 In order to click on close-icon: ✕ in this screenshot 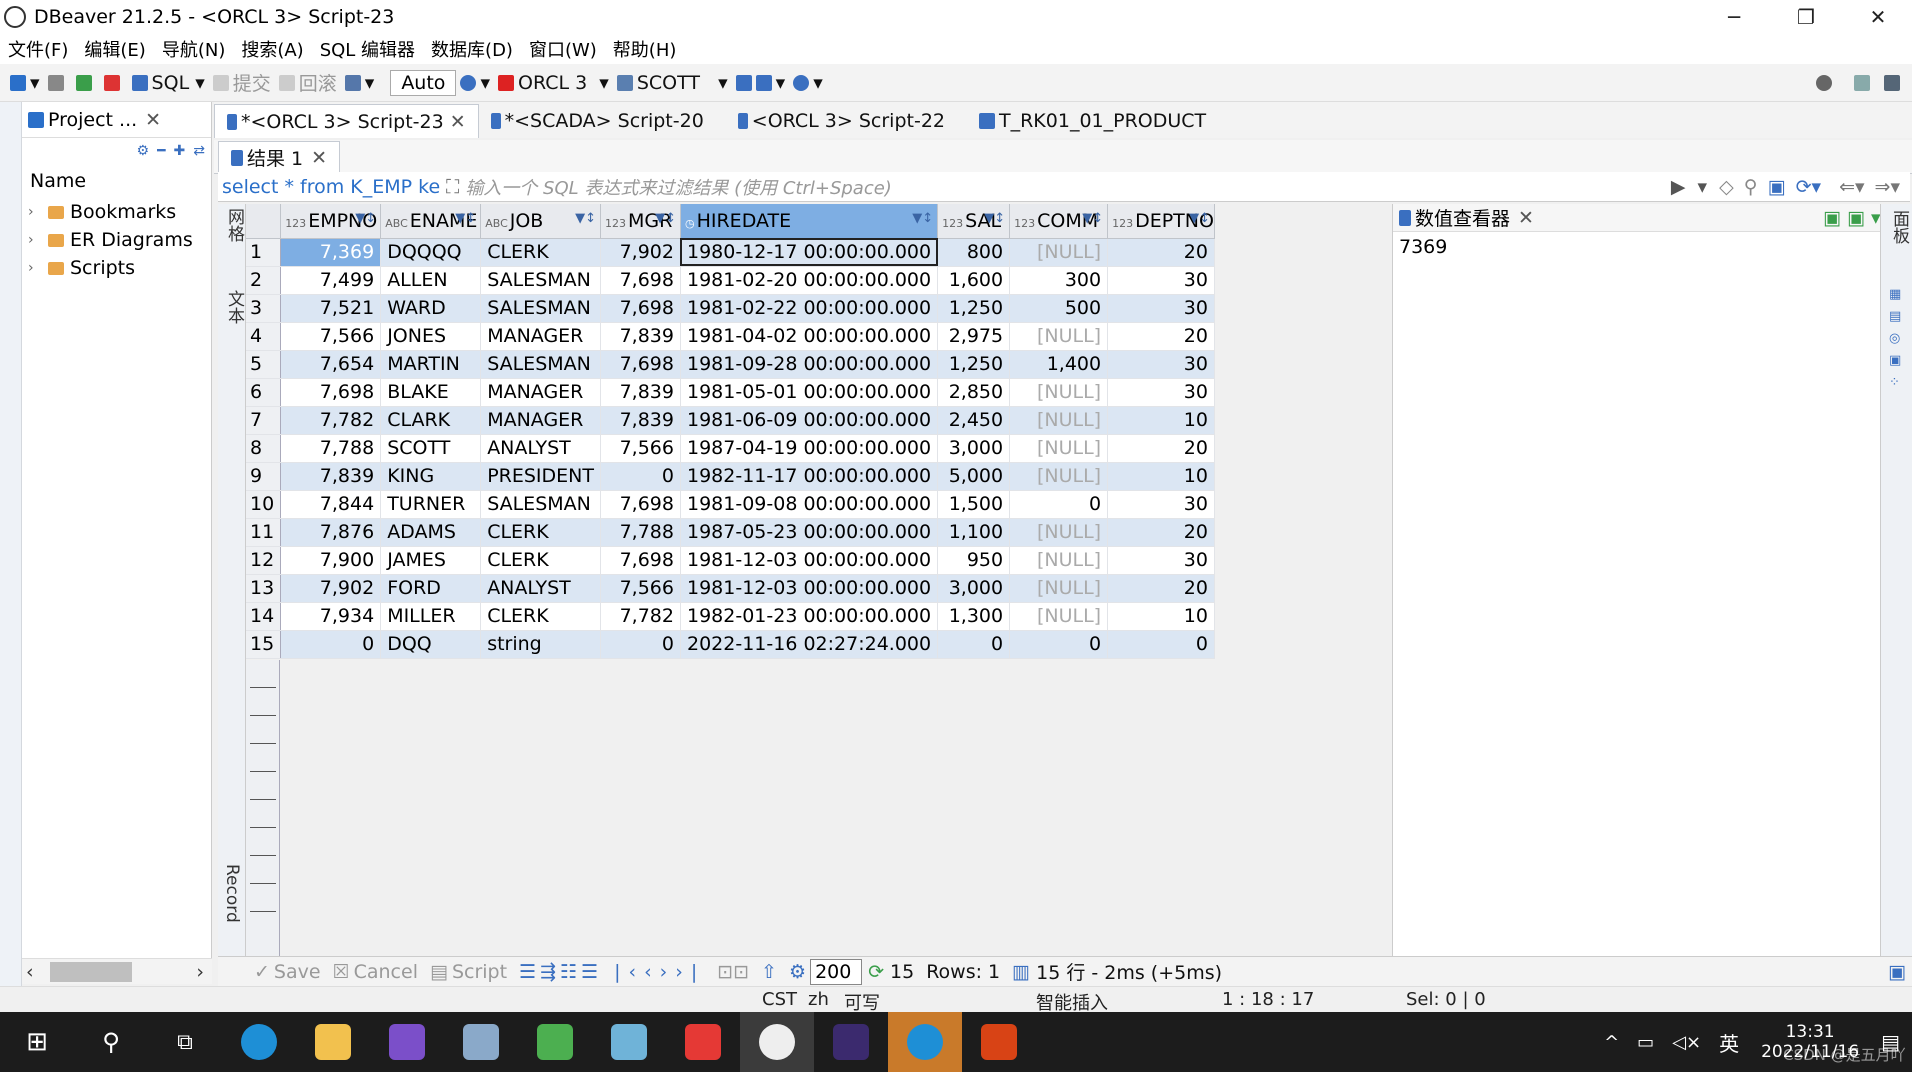, I will do `click(319, 158)`.